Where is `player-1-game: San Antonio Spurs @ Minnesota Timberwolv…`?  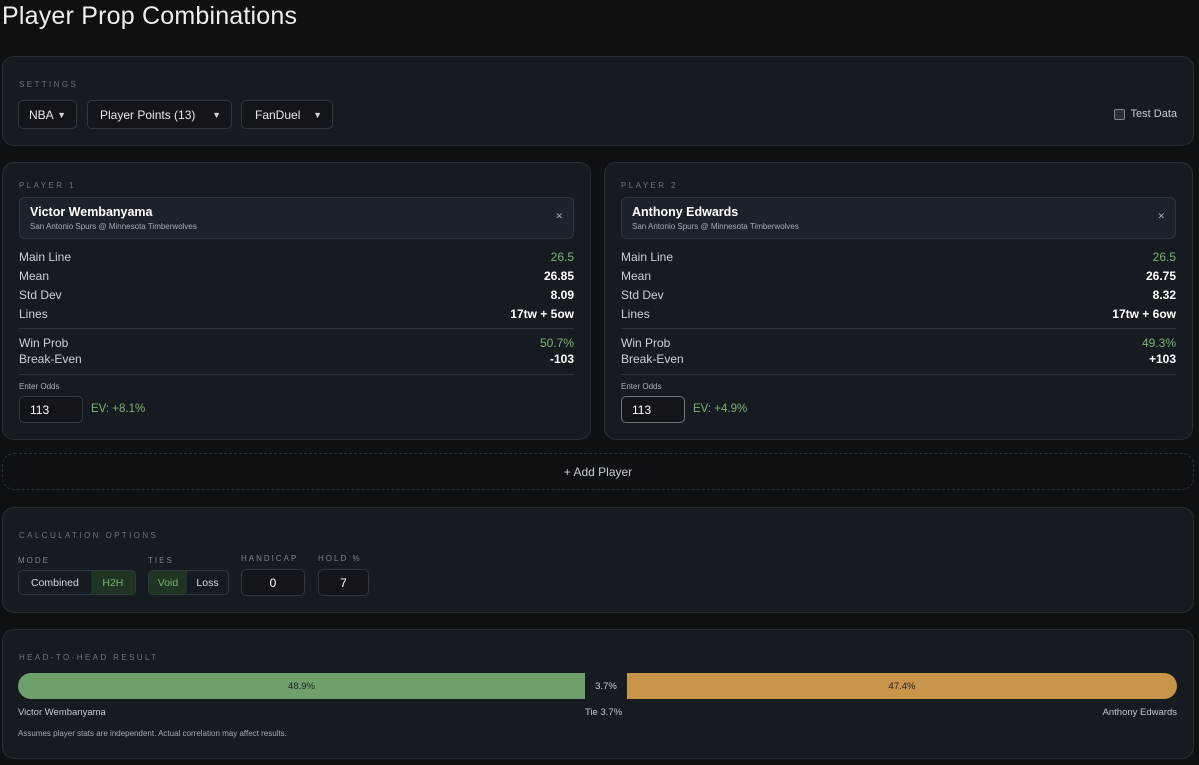
player-1-game: San Antonio Spurs @ Minnesota Timberwolv… is located at coordinates (113, 226).